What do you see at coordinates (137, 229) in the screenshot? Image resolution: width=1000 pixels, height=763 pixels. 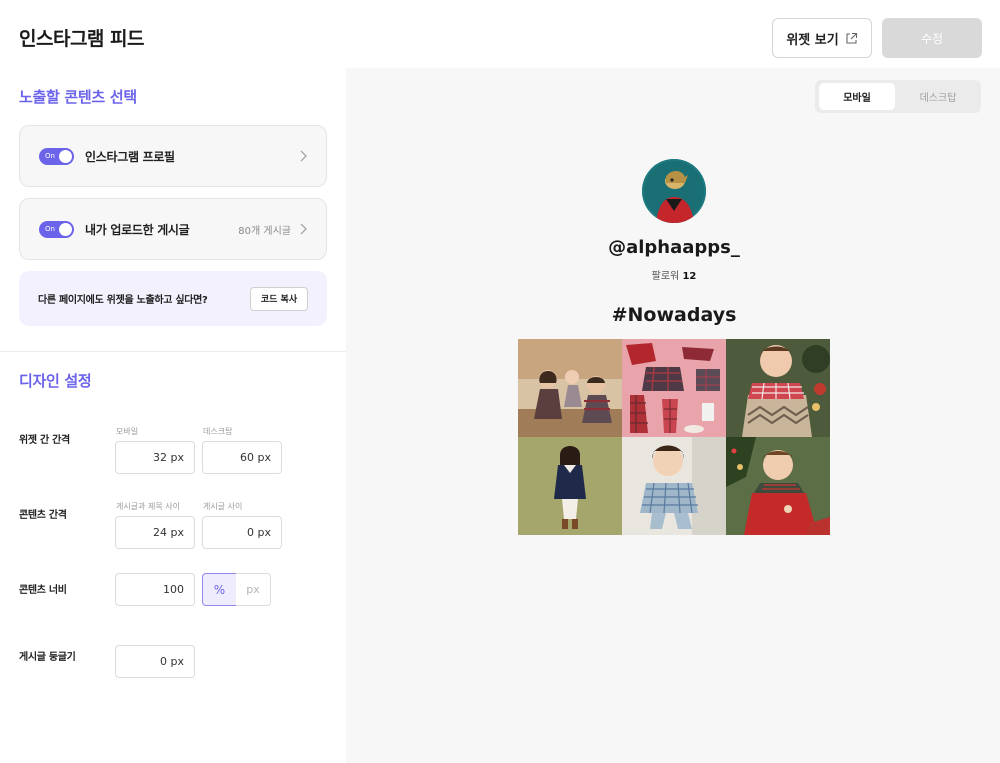 I see `posts-item-label: 내가 업로드한 게시글` at bounding box center [137, 229].